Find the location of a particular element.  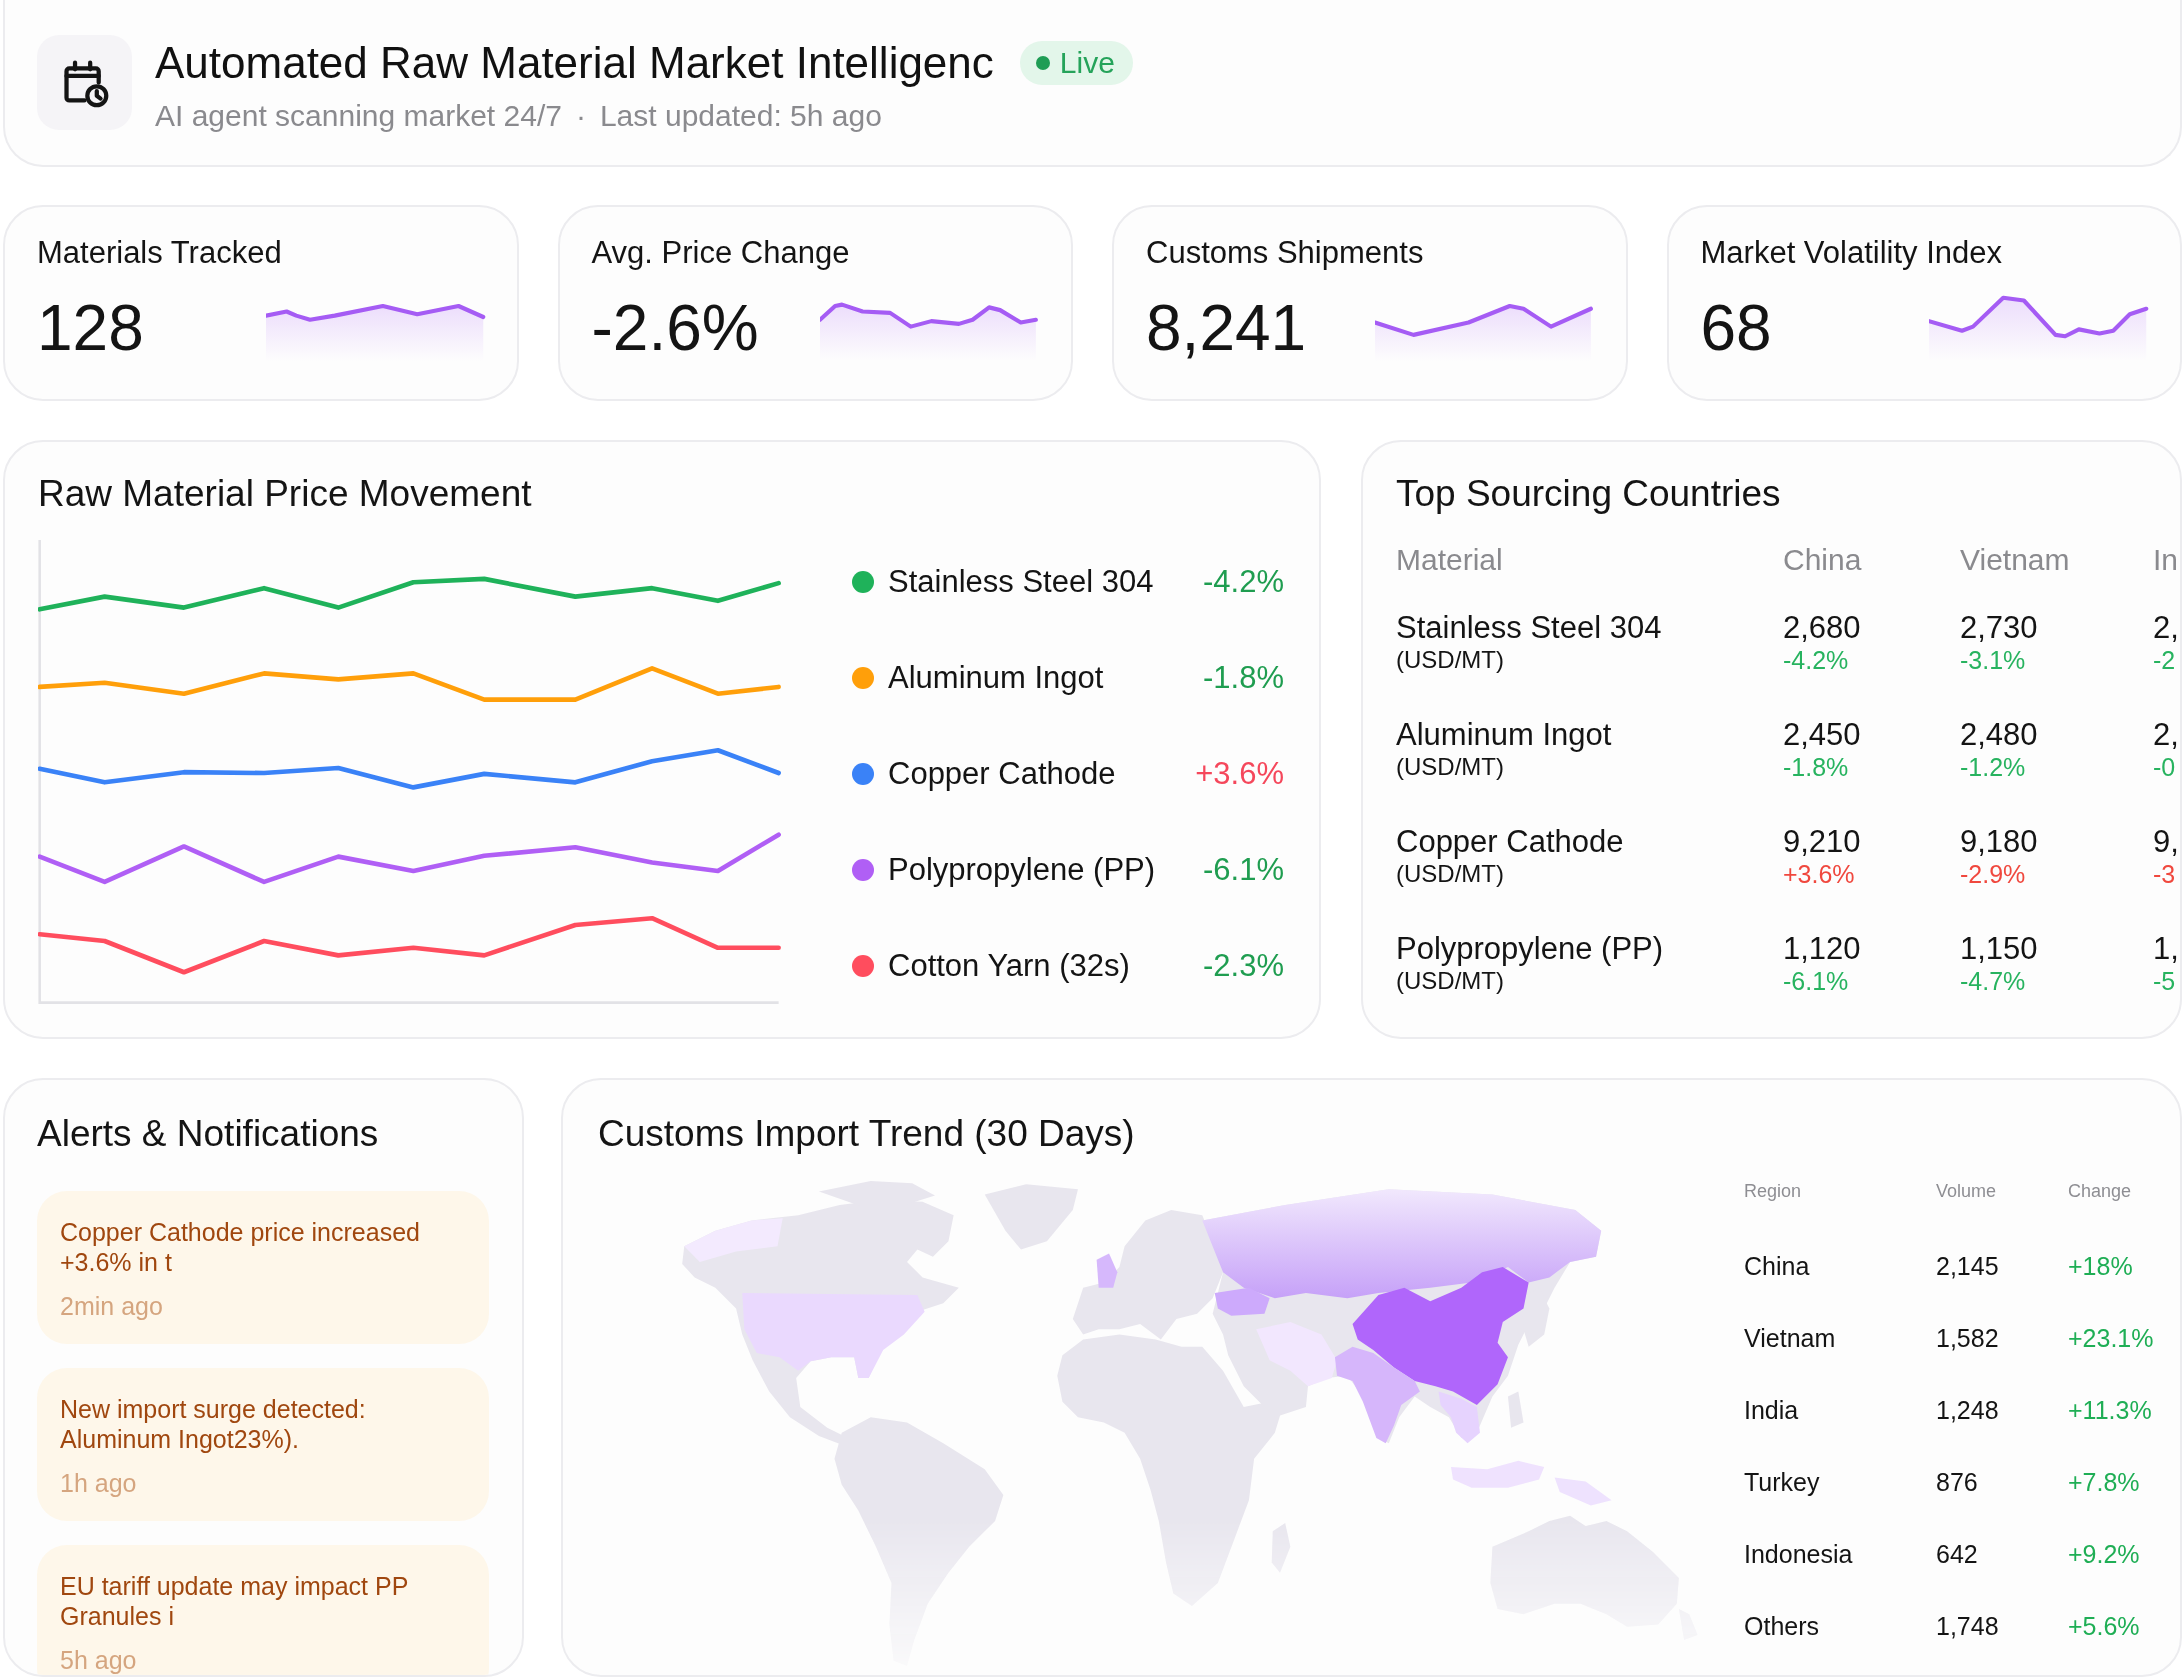

material-name: Polypropylene (PP) is located at coordinates (1530, 949).